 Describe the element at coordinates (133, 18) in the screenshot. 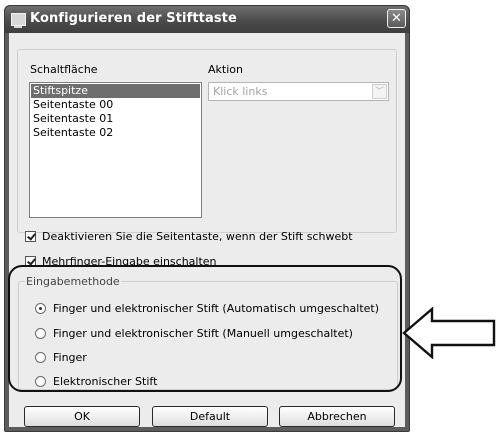

I see `dialog-title: Konfigurieren der Stifttaste` at that location.